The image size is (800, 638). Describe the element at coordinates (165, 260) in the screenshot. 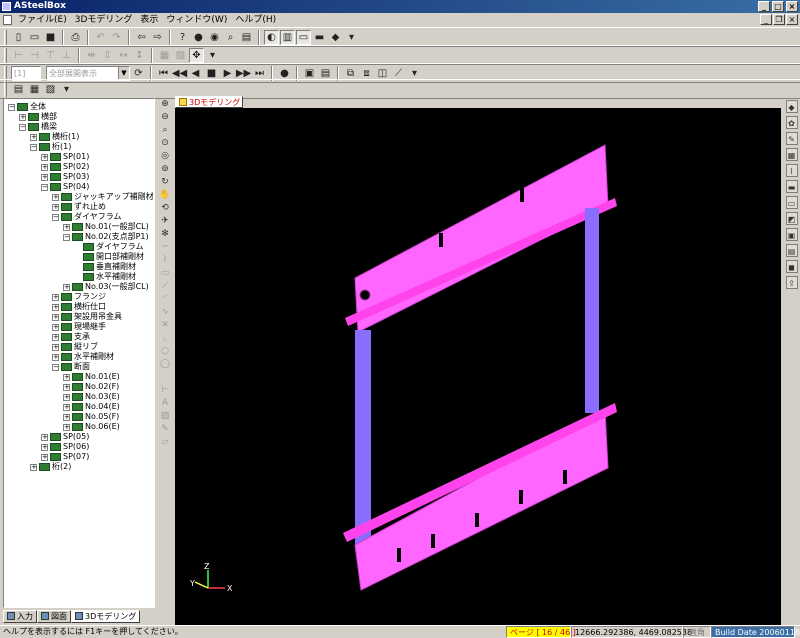

I see `polyline-icon: ⌇` at that location.